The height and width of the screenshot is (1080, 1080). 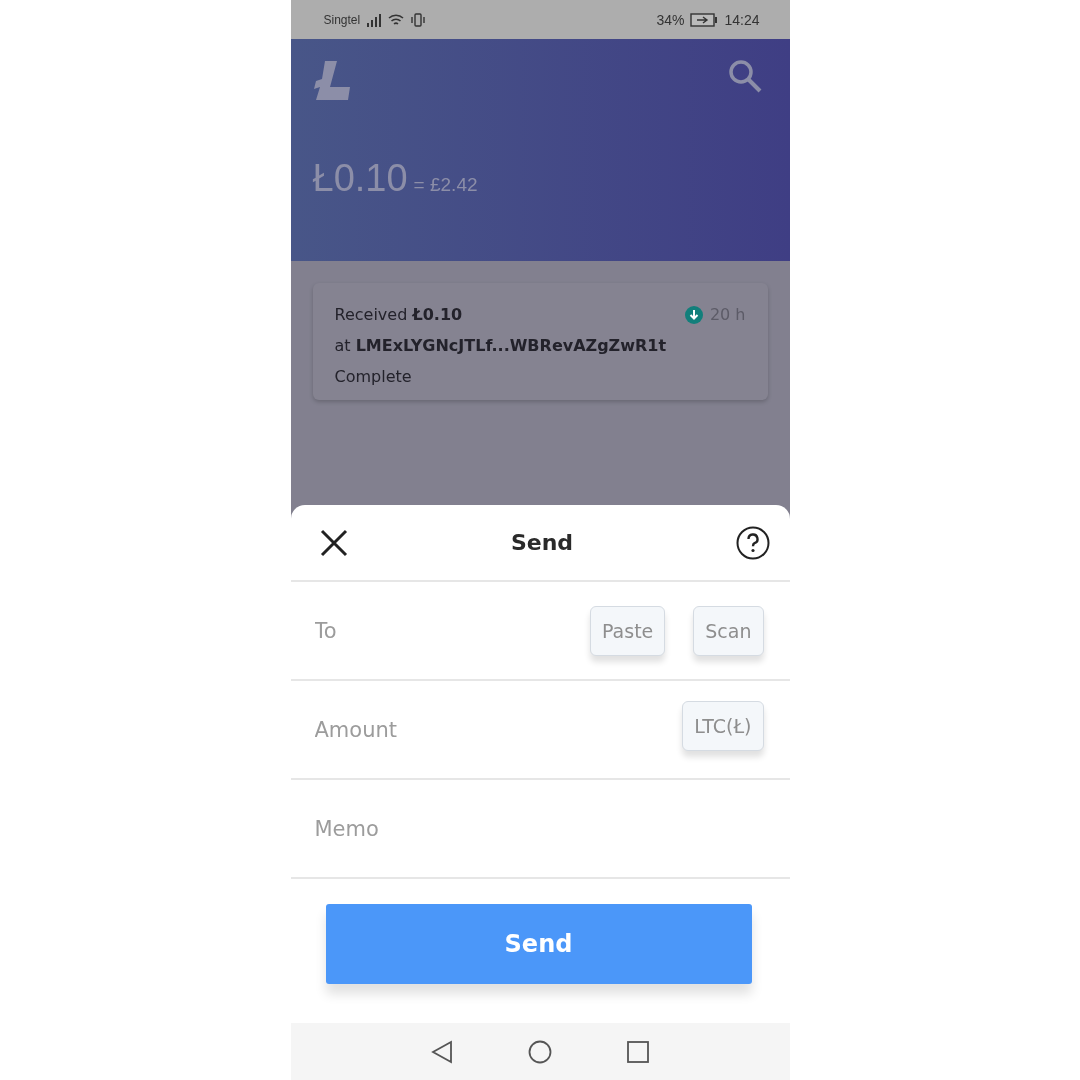 What do you see at coordinates (342, 19) in the screenshot?
I see `carrier-name: Singtel` at bounding box center [342, 19].